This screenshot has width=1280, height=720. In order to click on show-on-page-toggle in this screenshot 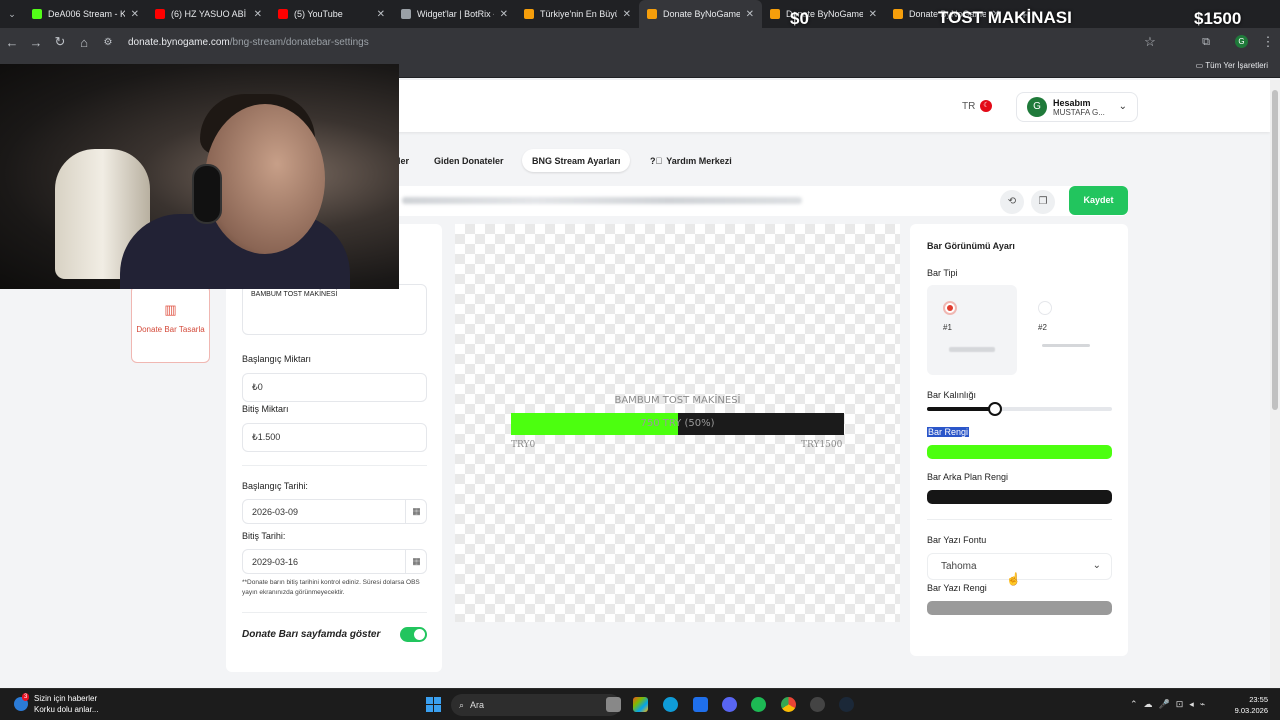, I will do `click(413, 634)`.